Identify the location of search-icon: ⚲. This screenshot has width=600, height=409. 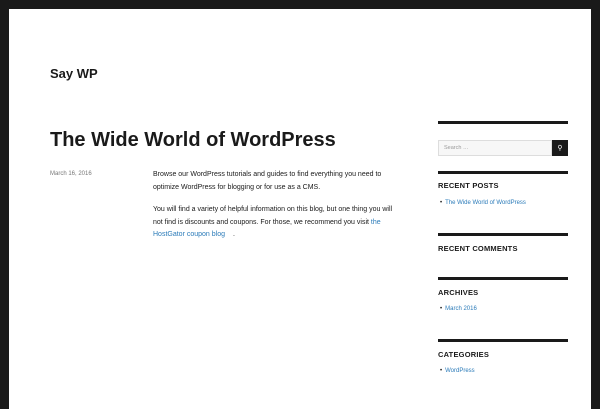
(560, 148).